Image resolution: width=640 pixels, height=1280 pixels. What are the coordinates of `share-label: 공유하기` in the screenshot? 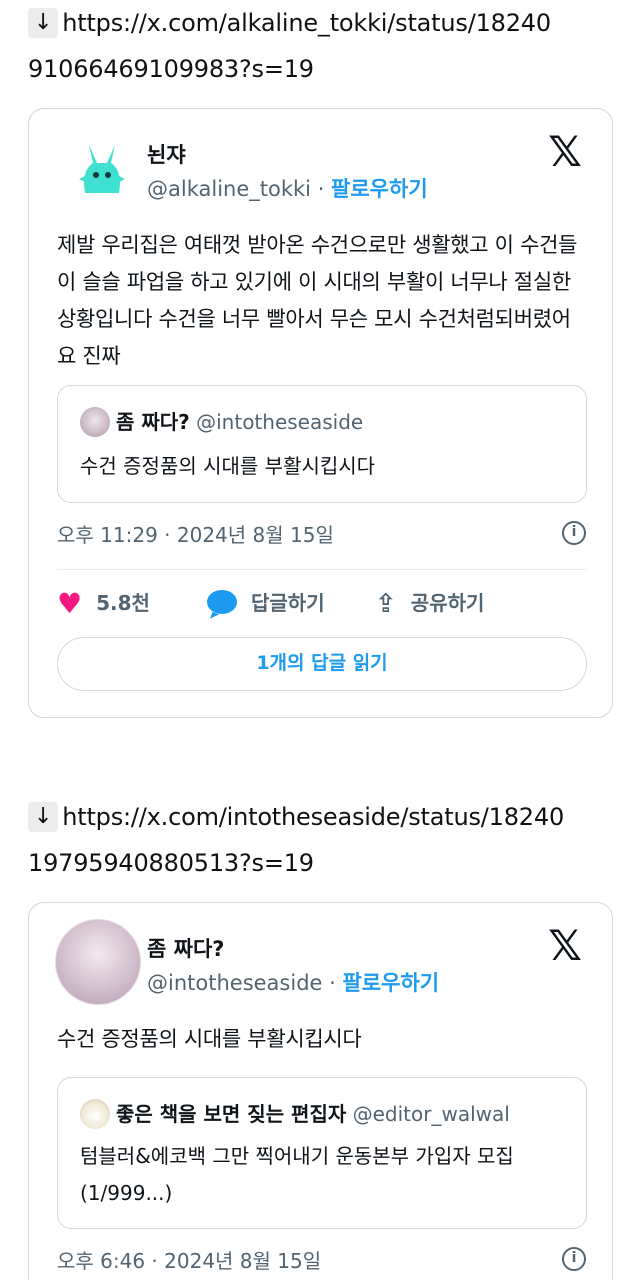 It's located at (447, 603).